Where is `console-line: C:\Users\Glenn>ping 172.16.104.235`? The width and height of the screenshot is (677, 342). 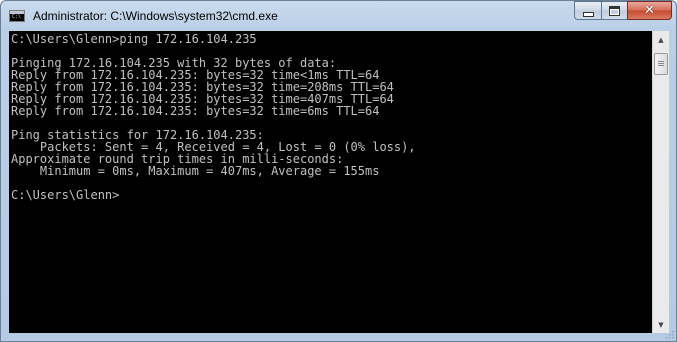 console-line: C:\Users\Glenn>ping 172.16.104.235 is located at coordinates (134, 39).